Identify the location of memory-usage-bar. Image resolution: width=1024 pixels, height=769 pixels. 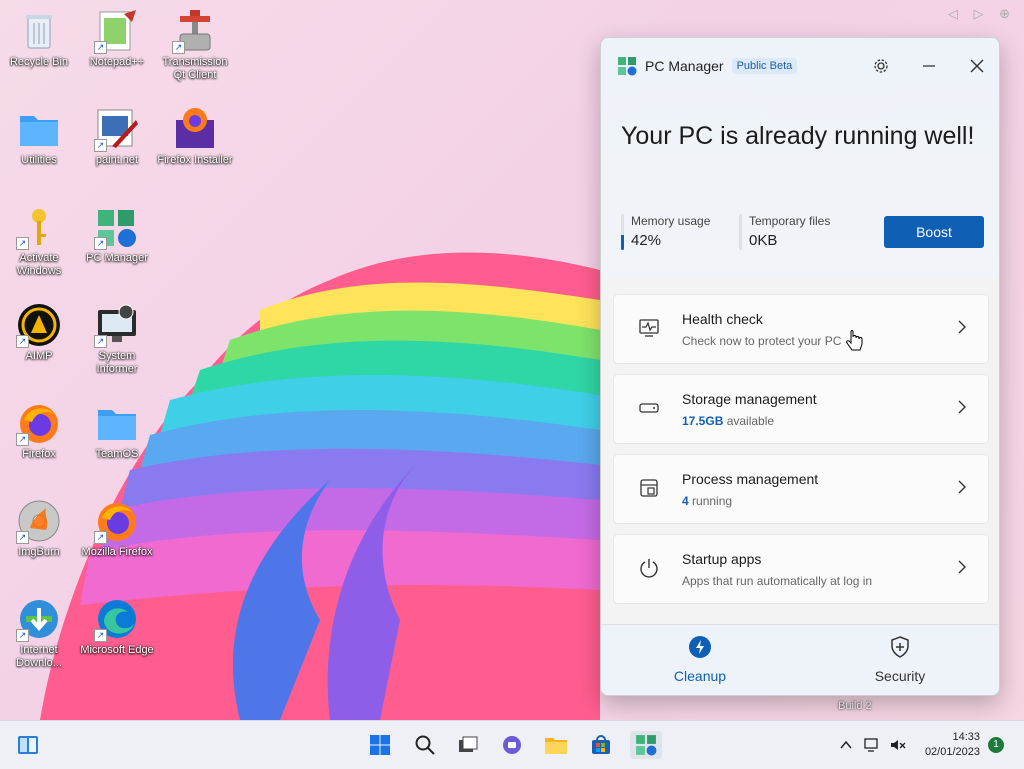
(622, 232).